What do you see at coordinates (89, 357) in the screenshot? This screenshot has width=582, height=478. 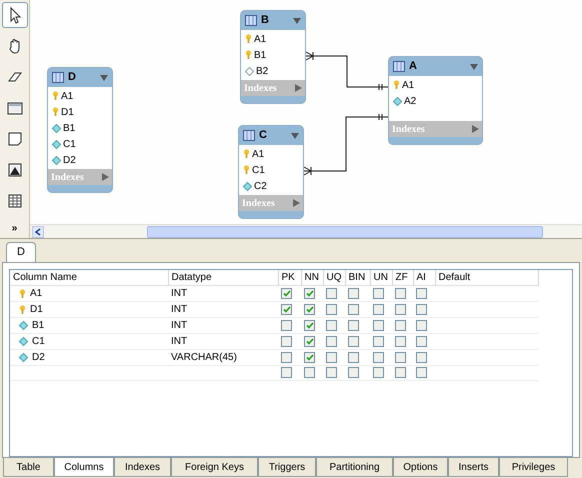 I see `table-cell: D2` at bounding box center [89, 357].